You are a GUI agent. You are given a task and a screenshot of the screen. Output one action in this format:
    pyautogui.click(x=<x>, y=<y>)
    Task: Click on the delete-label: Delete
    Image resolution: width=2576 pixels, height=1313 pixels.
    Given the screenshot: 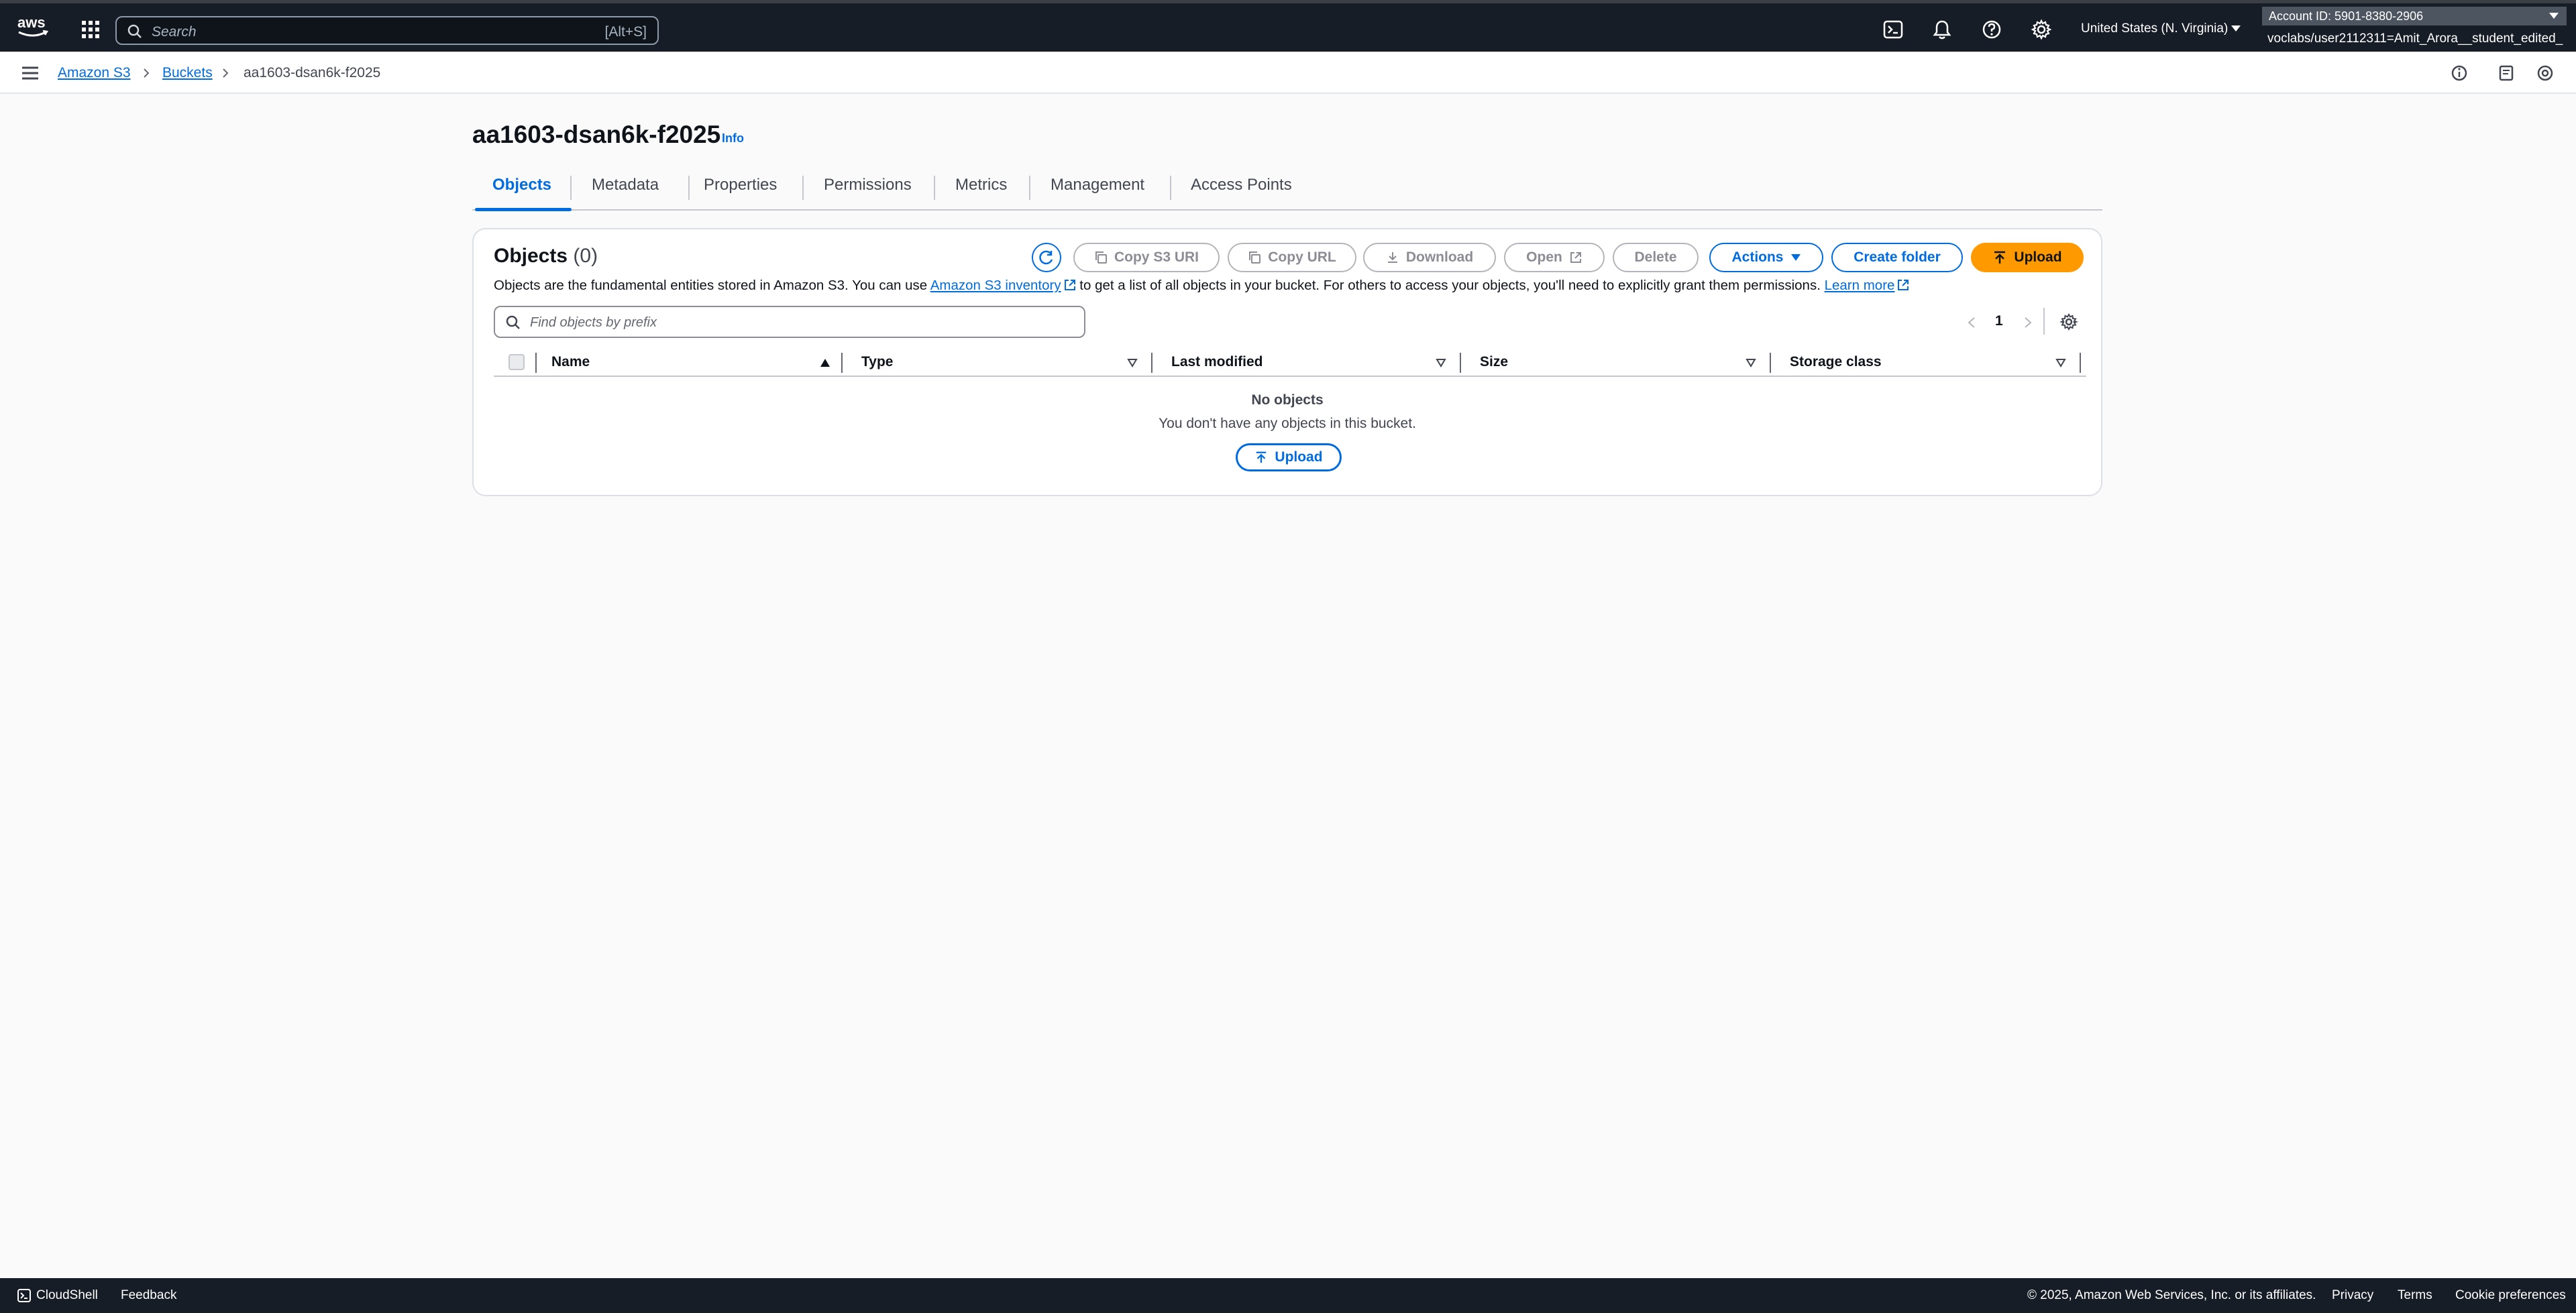 What is the action you would take?
    pyautogui.click(x=1655, y=257)
    